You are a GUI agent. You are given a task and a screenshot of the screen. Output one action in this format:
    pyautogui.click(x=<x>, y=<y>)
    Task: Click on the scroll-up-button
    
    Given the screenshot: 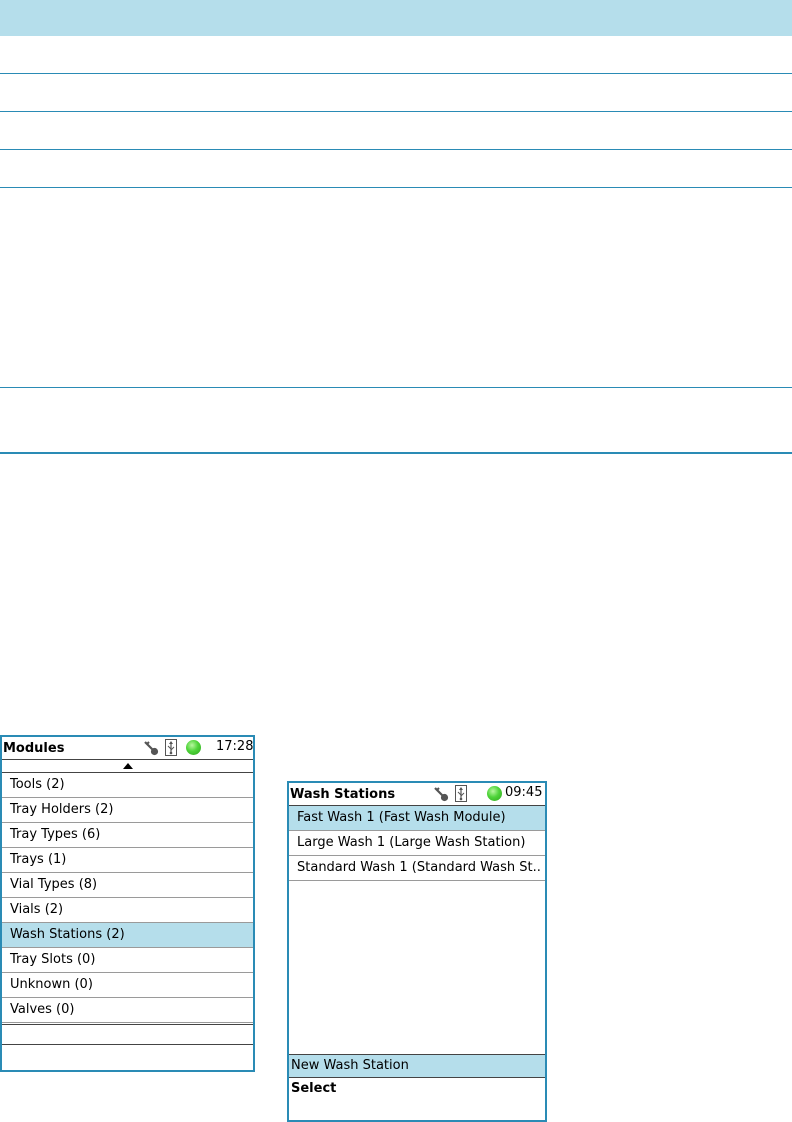 What is the action you would take?
    pyautogui.click(x=127, y=766)
    